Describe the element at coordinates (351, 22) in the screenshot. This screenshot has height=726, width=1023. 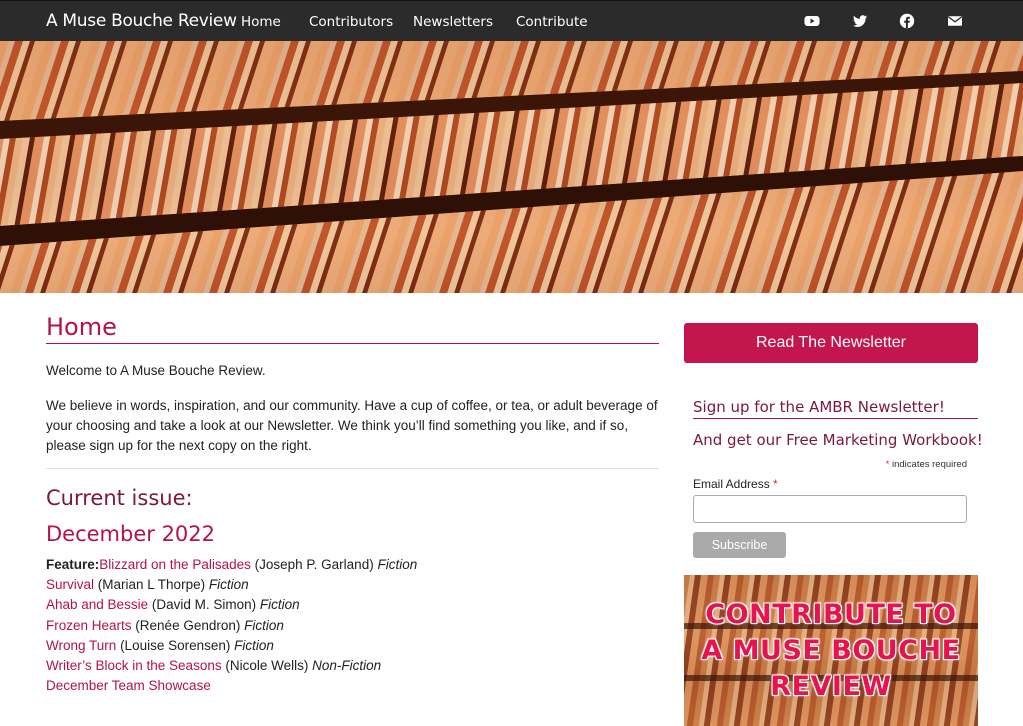
I see `nav-link-contributors: Contributors` at that location.